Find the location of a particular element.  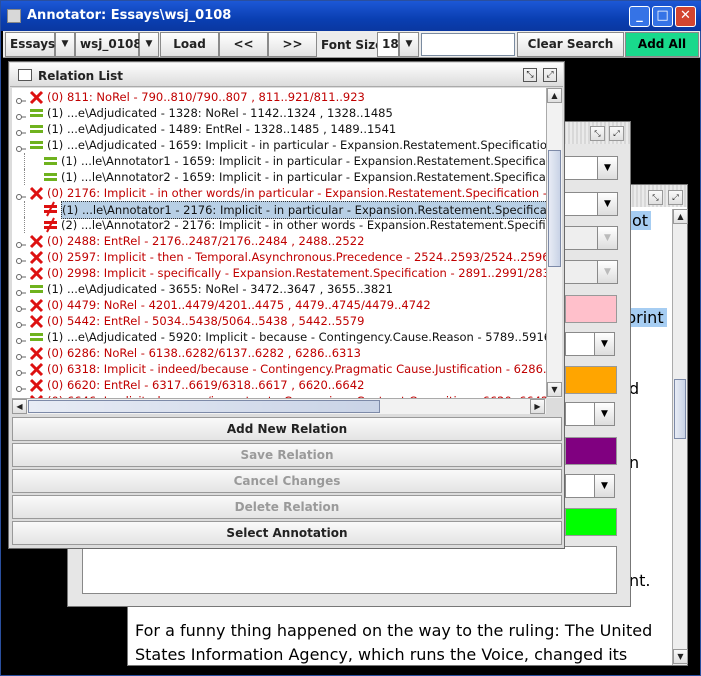

add-all-button: Add All is located at coordinates (662, 44).